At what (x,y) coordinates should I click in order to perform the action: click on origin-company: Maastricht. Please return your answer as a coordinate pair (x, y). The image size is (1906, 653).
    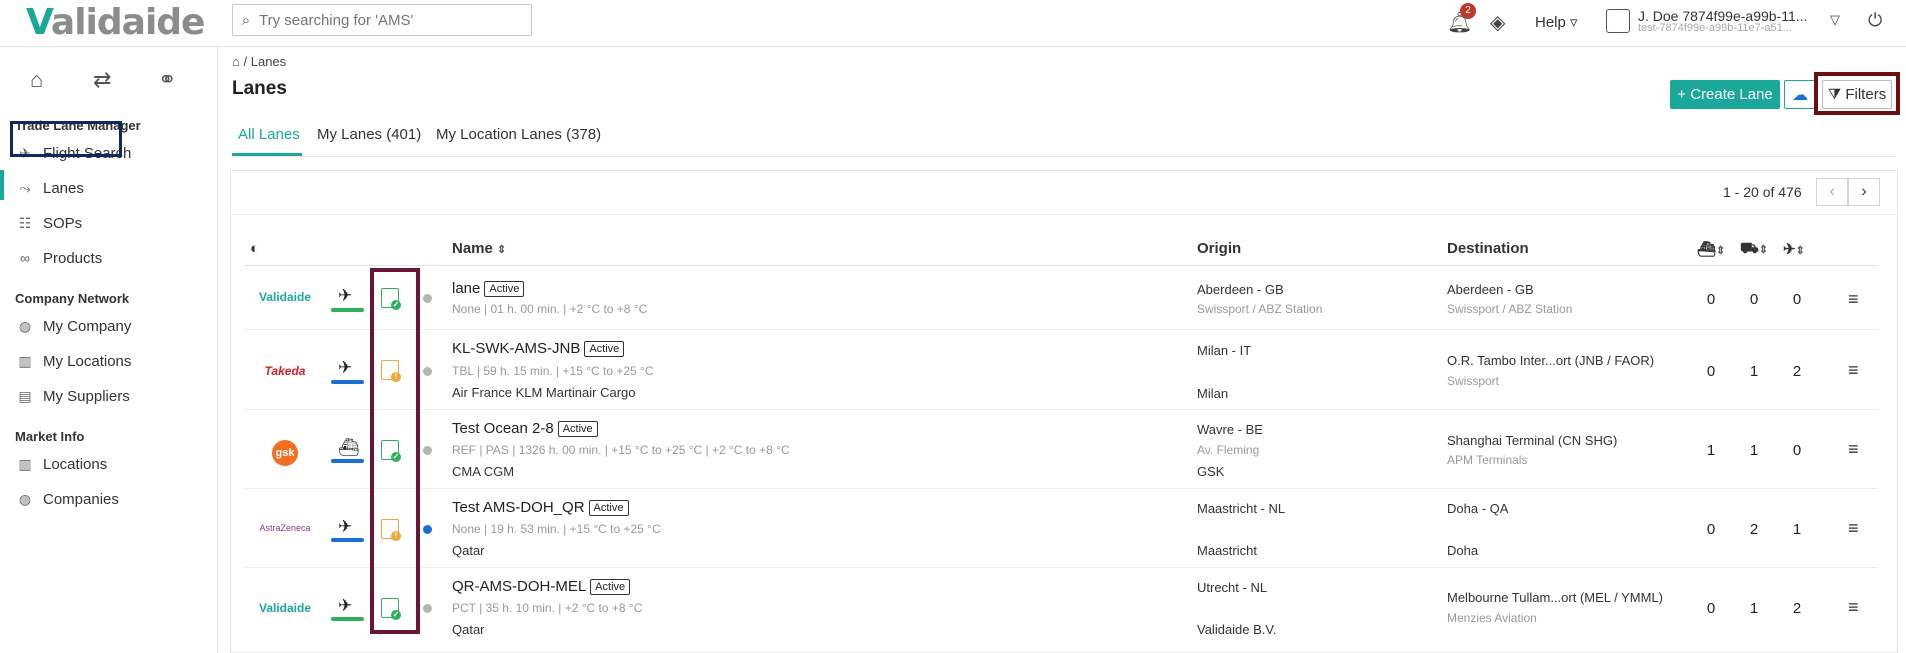
    Looking at the image, I should click on (1227, 550).